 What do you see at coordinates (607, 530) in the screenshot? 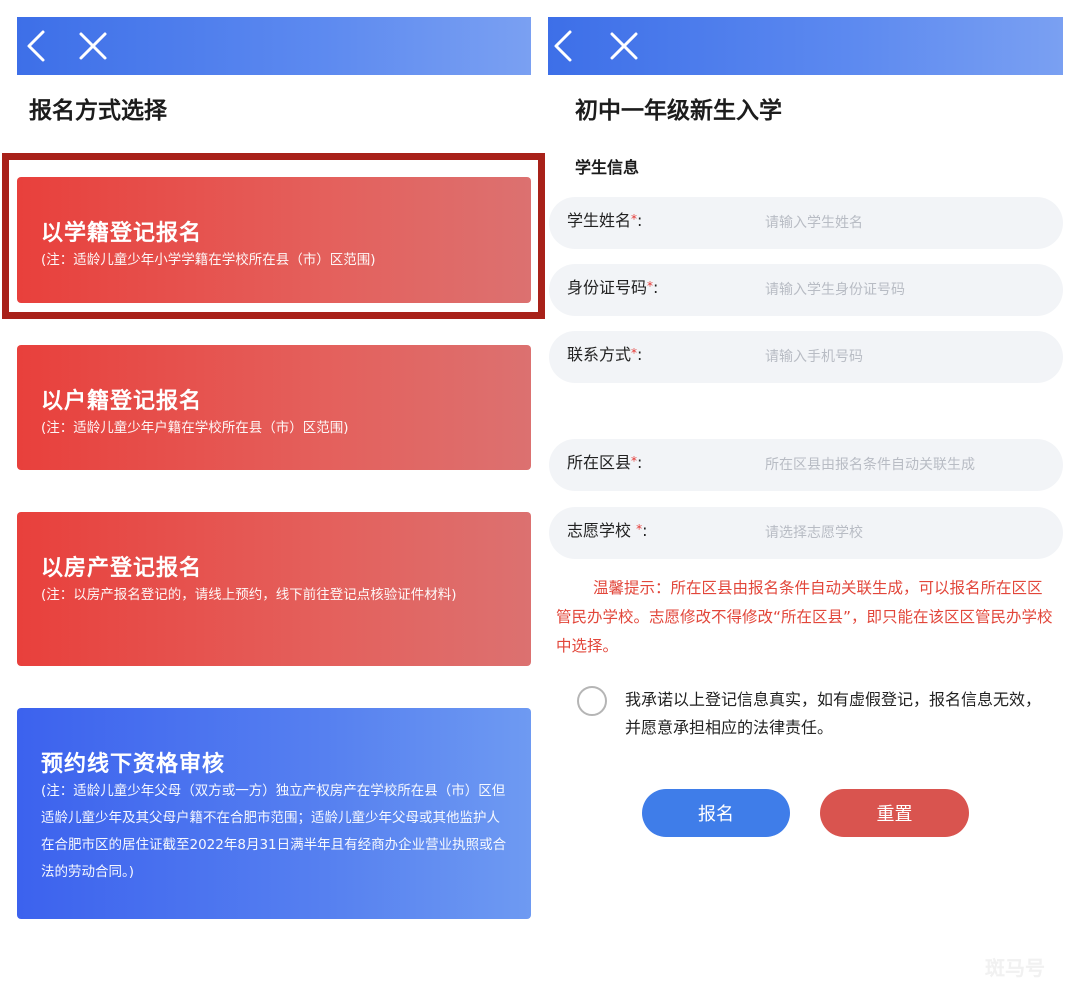
I see `field-label: 志愿学校 *:` at bounding box center [607, 530].